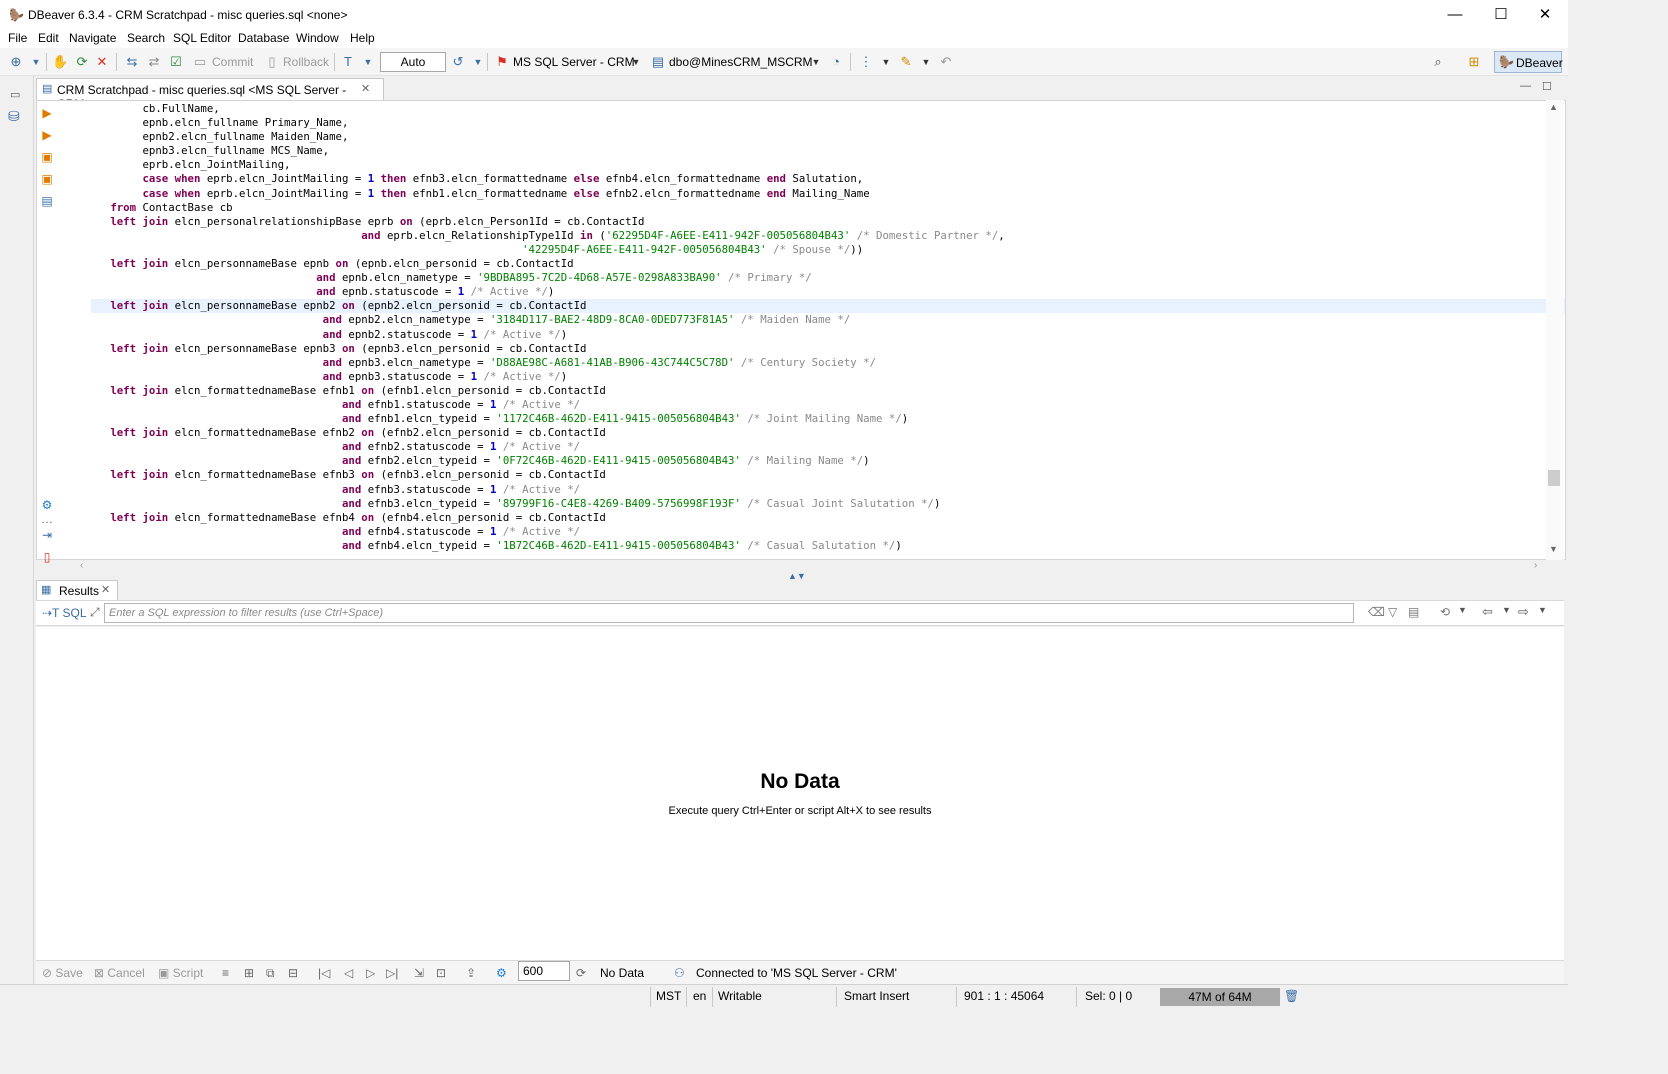 The width and height of the screenshot is (1668, 1074). Describe the element at coordinates (1220, 997) in the screenshot. I see `heap-status: 47M of 64M` at that location.